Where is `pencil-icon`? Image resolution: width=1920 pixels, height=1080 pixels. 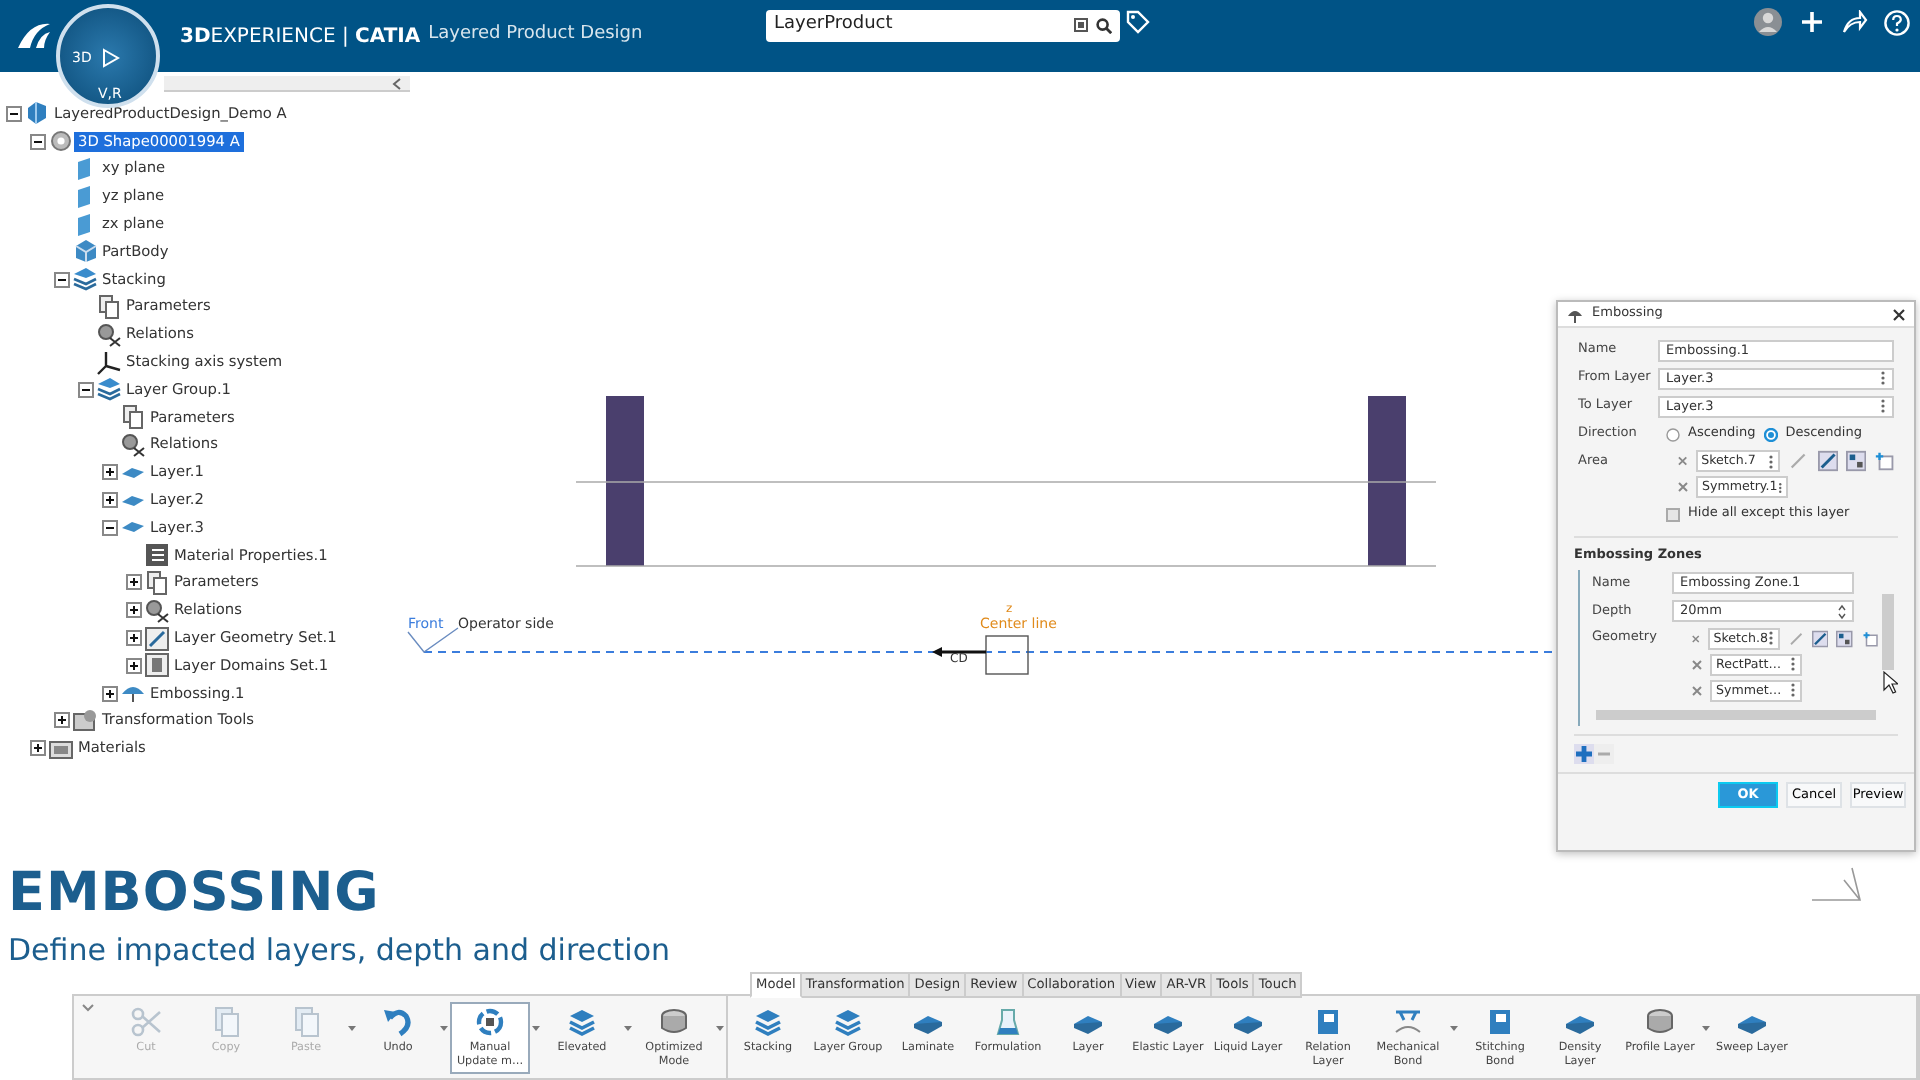
pencil-icon is located at coordinates (157, 638).